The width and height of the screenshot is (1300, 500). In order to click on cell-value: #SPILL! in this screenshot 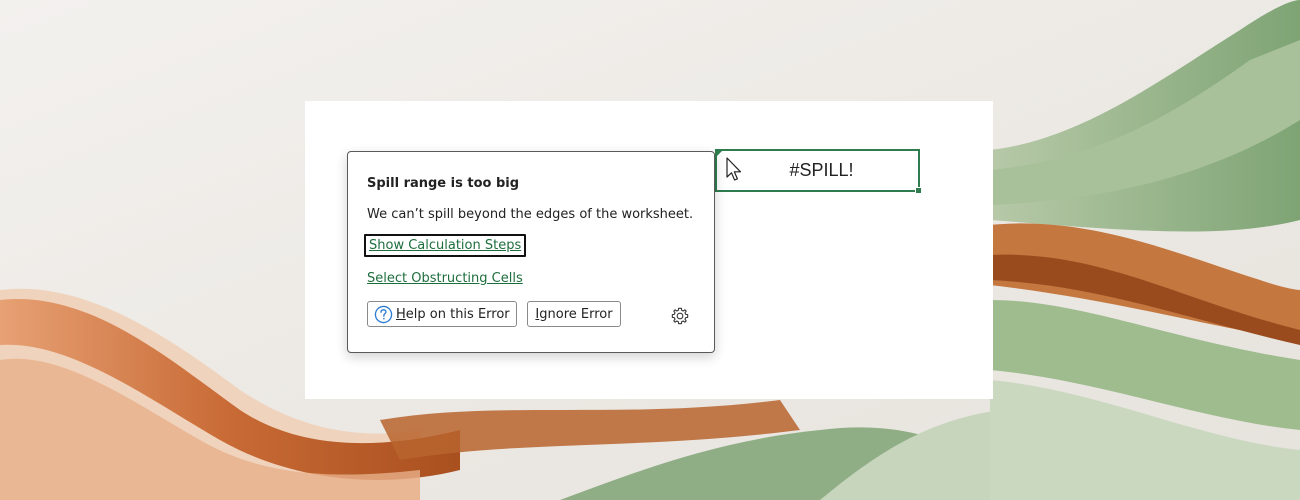, I will do `click(821, 170)`.